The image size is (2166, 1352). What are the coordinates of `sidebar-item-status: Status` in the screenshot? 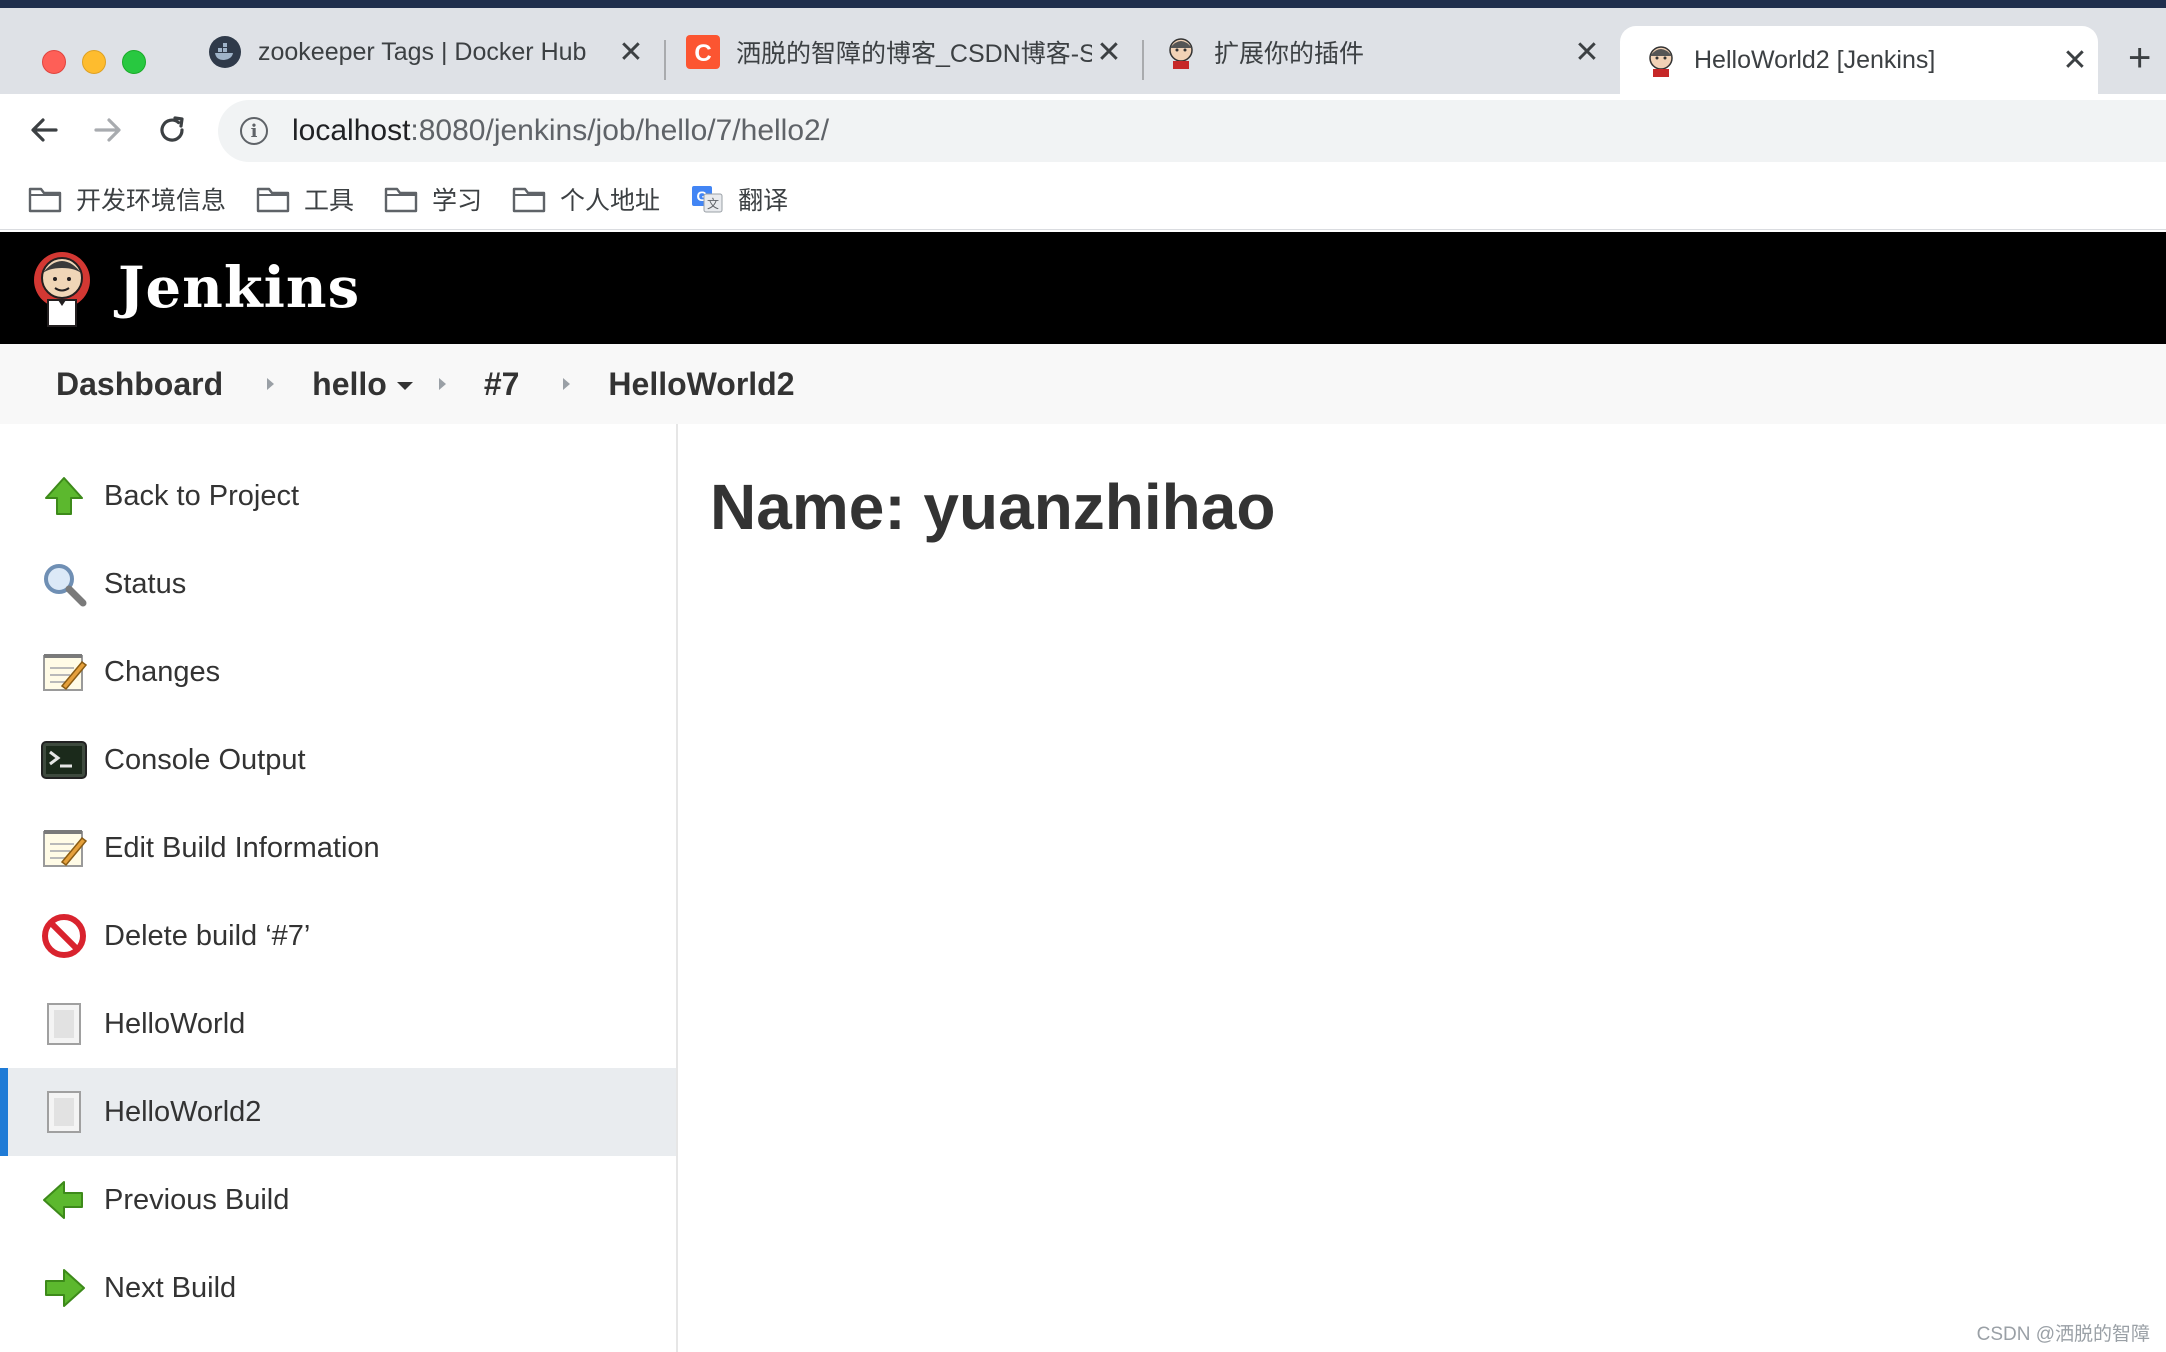 It's located at (338, 584).